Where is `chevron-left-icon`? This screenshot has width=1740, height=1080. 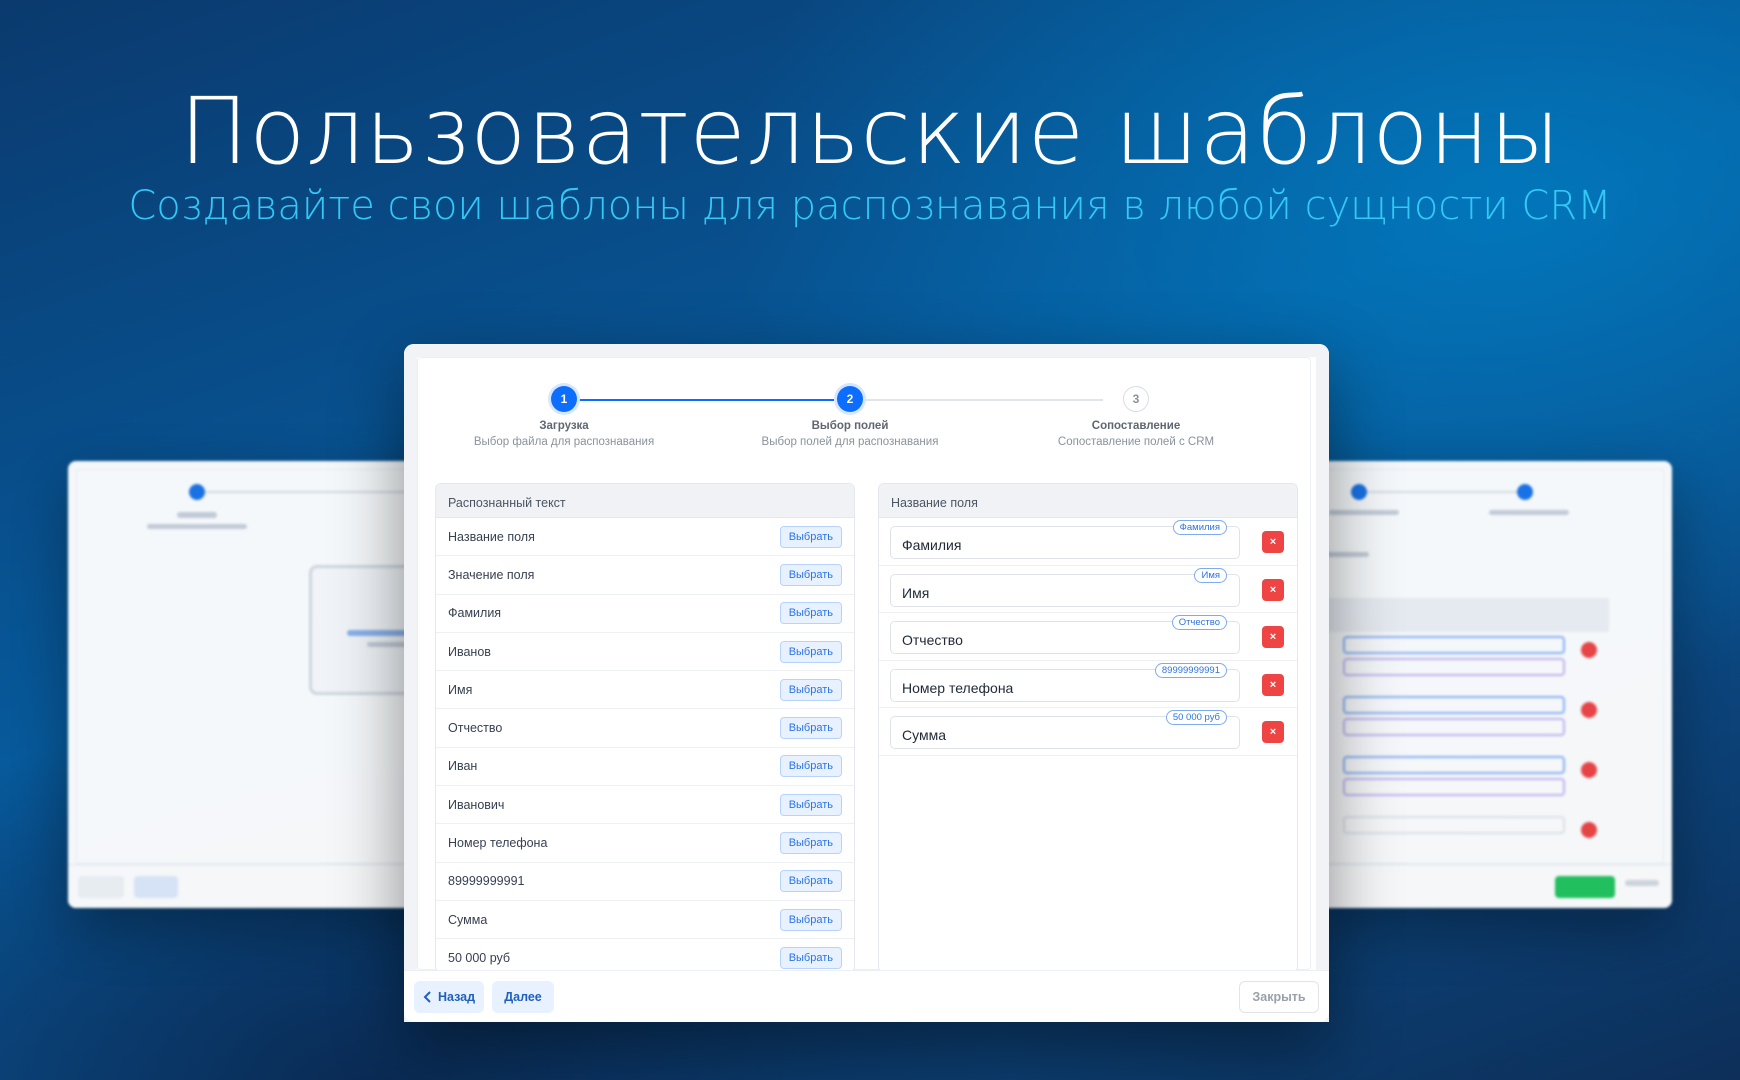 chevron-left-icon is located at coordinates (427, 997).